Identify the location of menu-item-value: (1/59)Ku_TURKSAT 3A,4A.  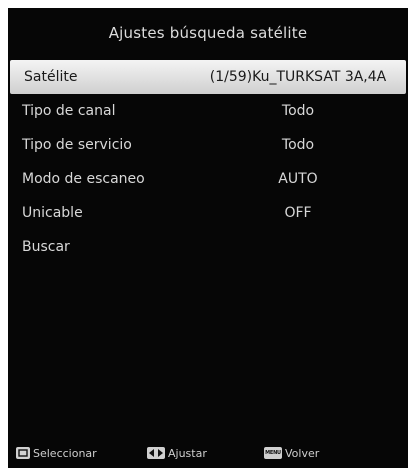
(298, 77).